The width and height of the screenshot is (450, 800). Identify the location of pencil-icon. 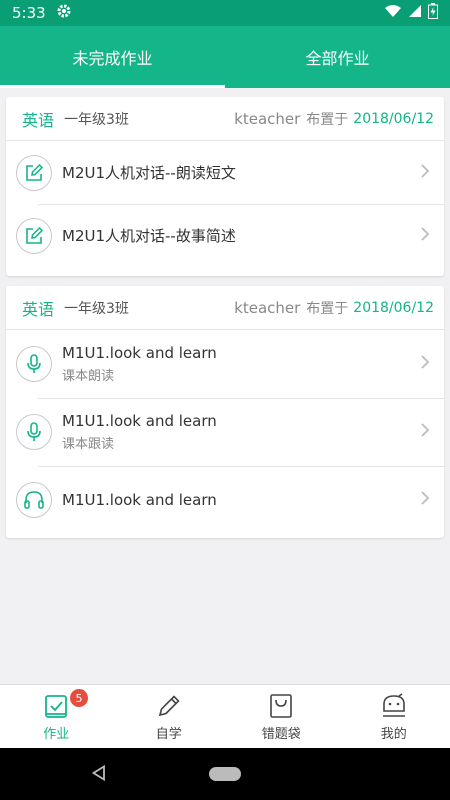
(169, 706).